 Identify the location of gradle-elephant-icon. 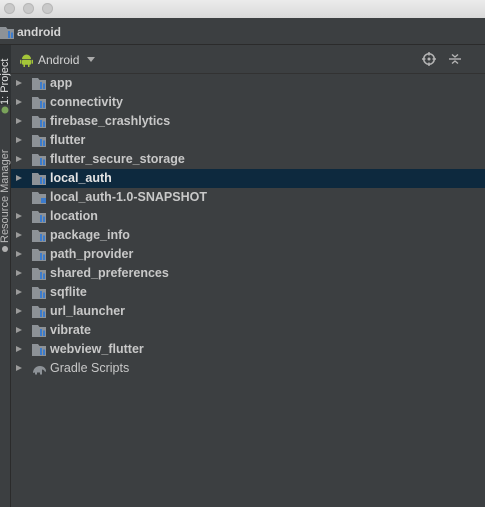
(39, 370).